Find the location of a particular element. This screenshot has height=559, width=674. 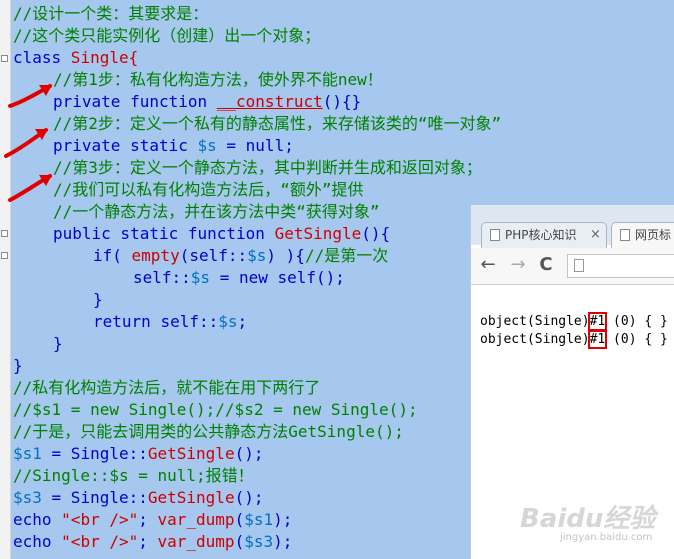

keyword: private function is located at coordinates (135, 101).